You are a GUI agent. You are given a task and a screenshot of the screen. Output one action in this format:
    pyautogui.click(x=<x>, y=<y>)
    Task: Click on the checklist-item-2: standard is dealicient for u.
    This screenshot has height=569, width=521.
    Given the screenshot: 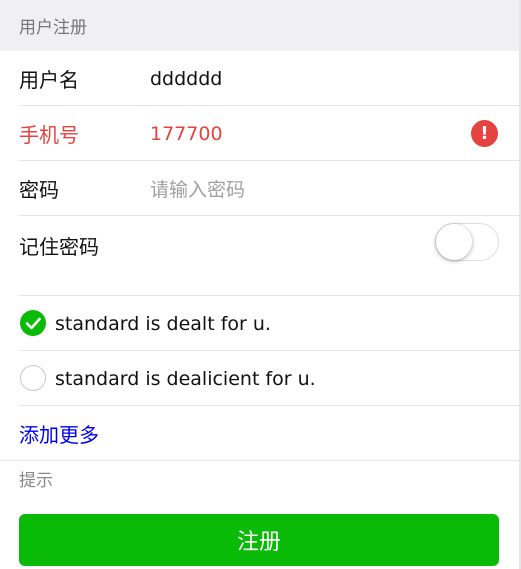 What is the action you would take?
    pyautogui.click(x=259, y=378)
    